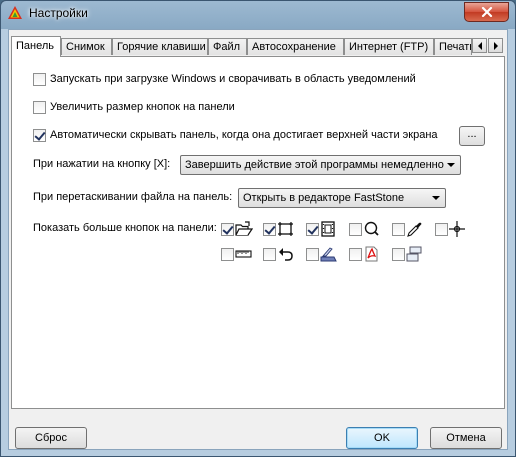  What do you see at coordinates (466, 438) in the screenshot?
I see `cancel-button: Отмена` at bounding box center [466, 438].